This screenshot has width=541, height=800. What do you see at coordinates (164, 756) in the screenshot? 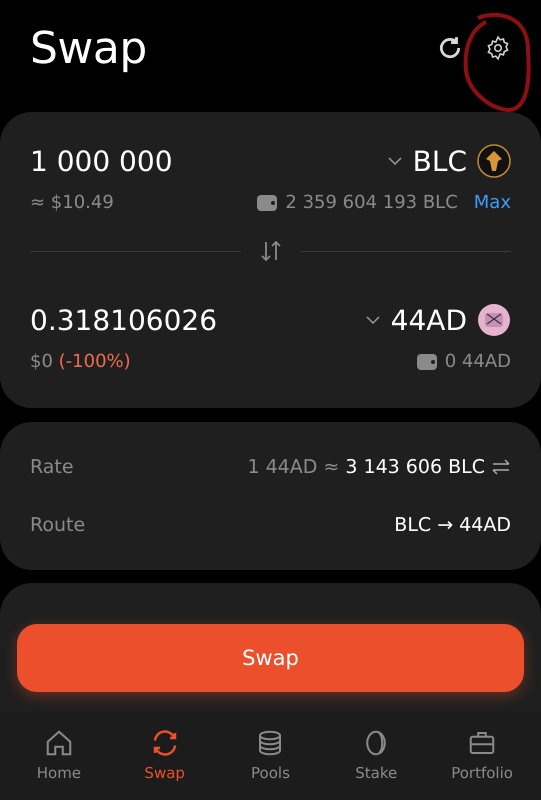
I see `nav-tab: Swap` at bounding box center [164, 756].